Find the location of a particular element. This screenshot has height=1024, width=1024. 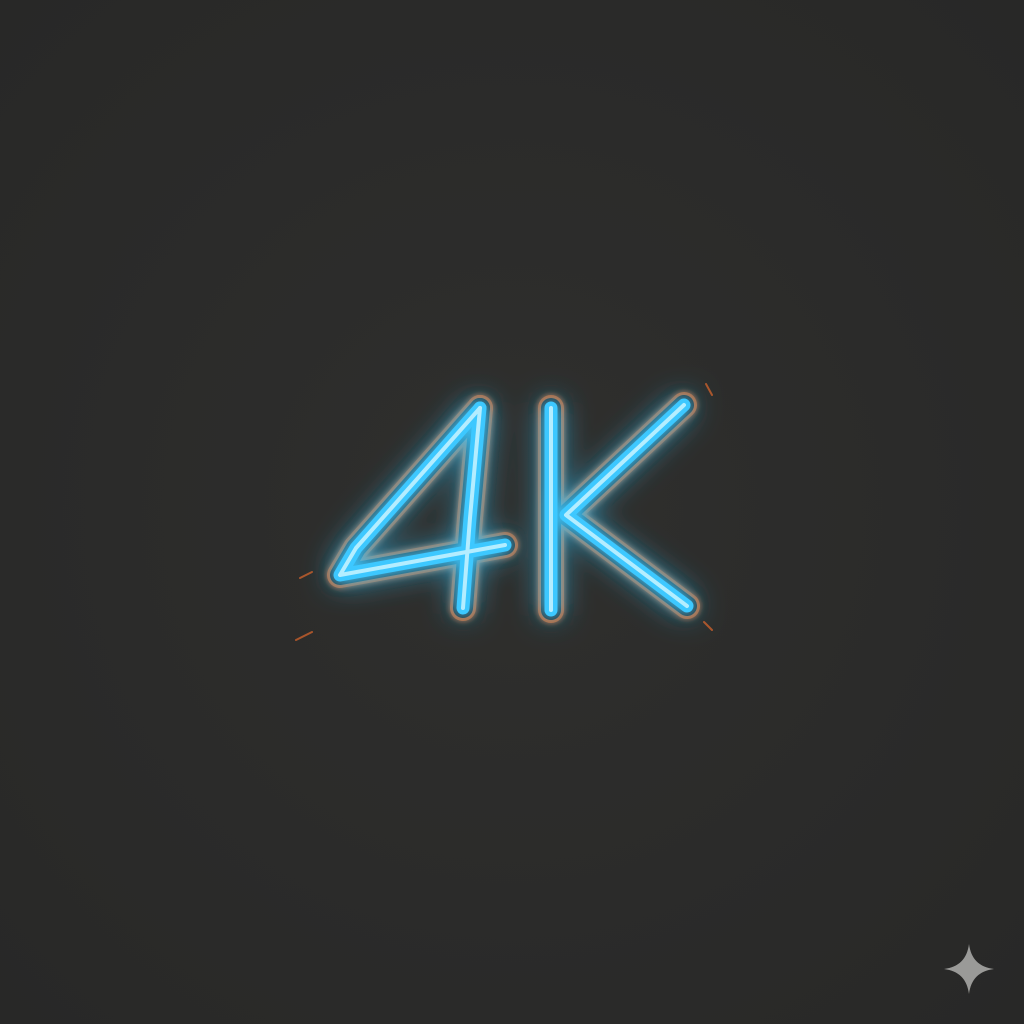

sparkle-icon is located at coordinates (969, 969).